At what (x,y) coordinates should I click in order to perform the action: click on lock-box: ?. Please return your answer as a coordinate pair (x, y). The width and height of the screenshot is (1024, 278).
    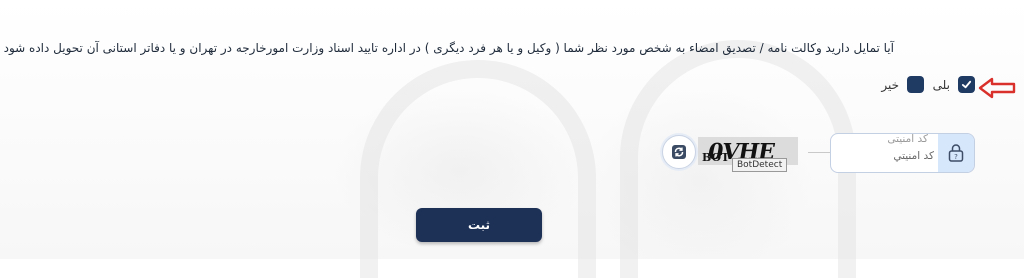
    Looking at the image, I should click on (956, 153).